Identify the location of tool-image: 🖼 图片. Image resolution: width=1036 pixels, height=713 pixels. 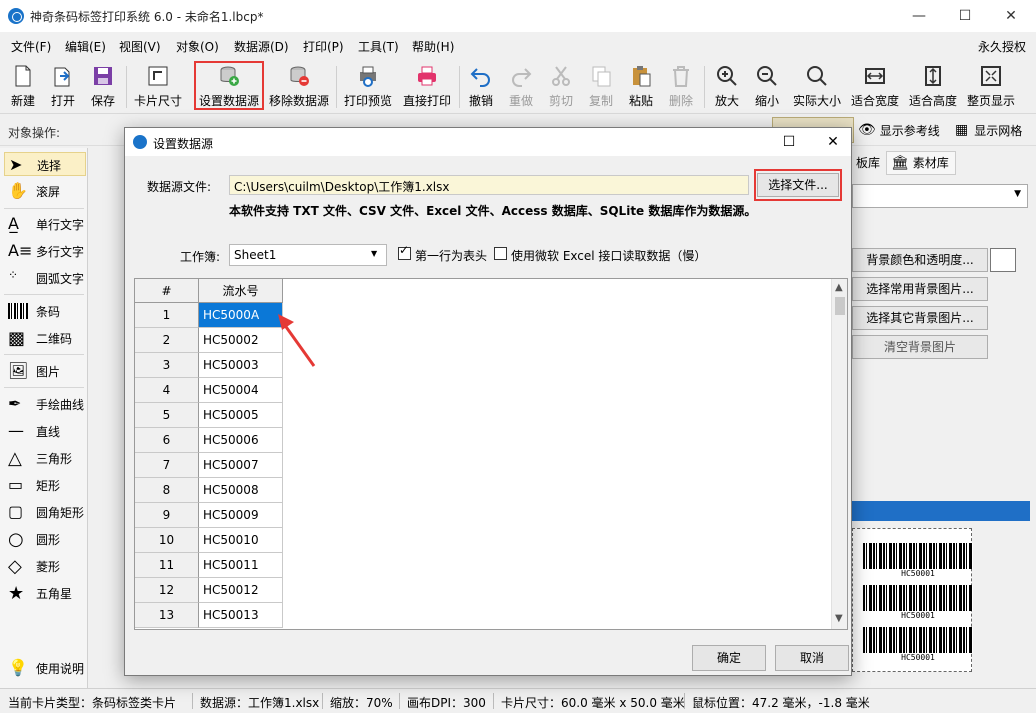
(45, 371).